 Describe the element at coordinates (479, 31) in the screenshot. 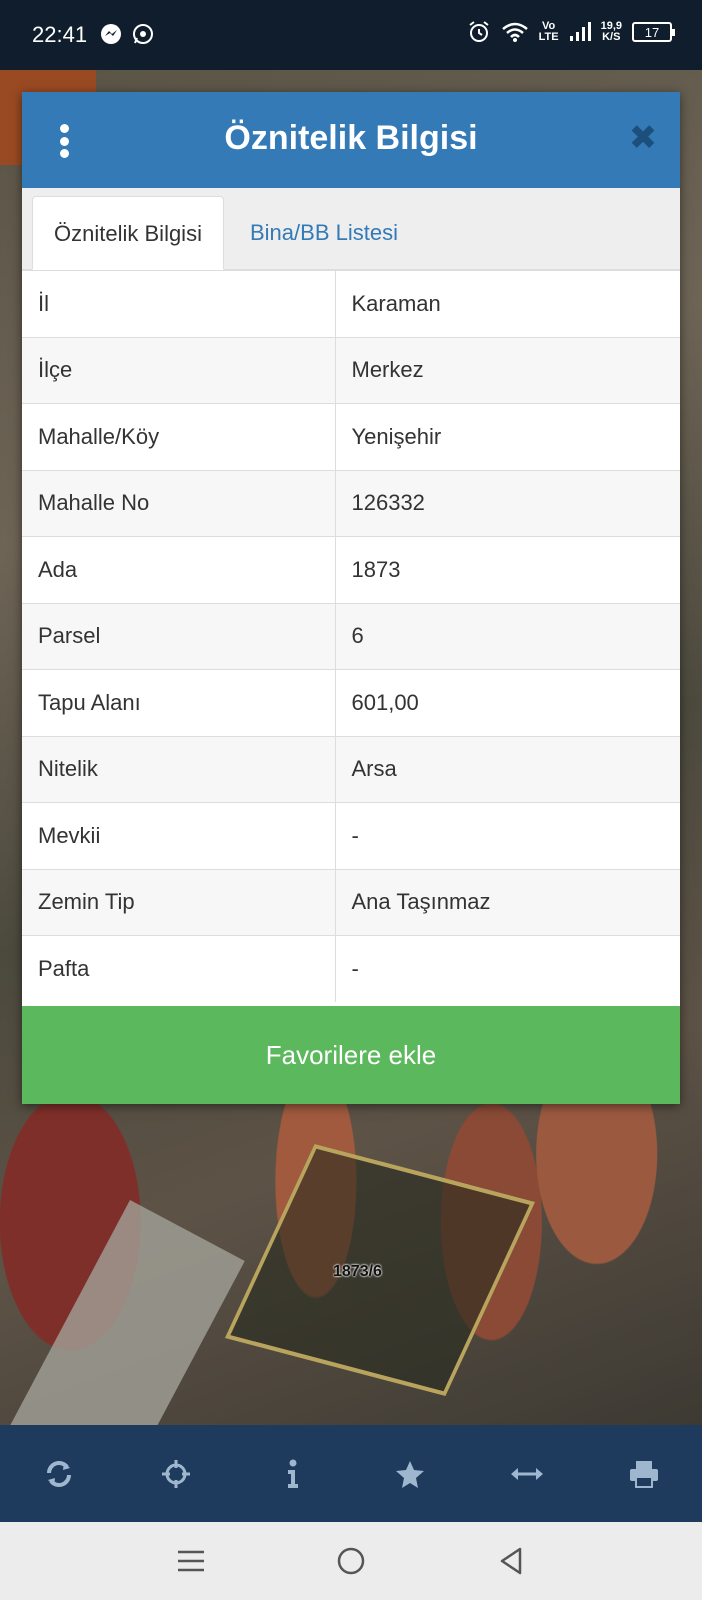

I see `alarm-icon` at that location.